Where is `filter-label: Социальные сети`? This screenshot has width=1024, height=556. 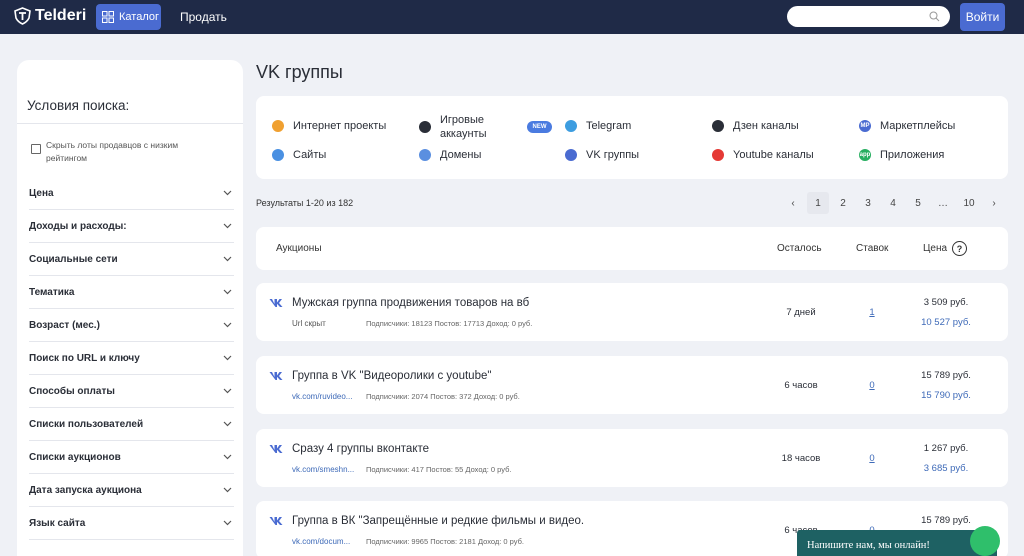 filter-label: Социальные сети is located at coordinates (73, 259).